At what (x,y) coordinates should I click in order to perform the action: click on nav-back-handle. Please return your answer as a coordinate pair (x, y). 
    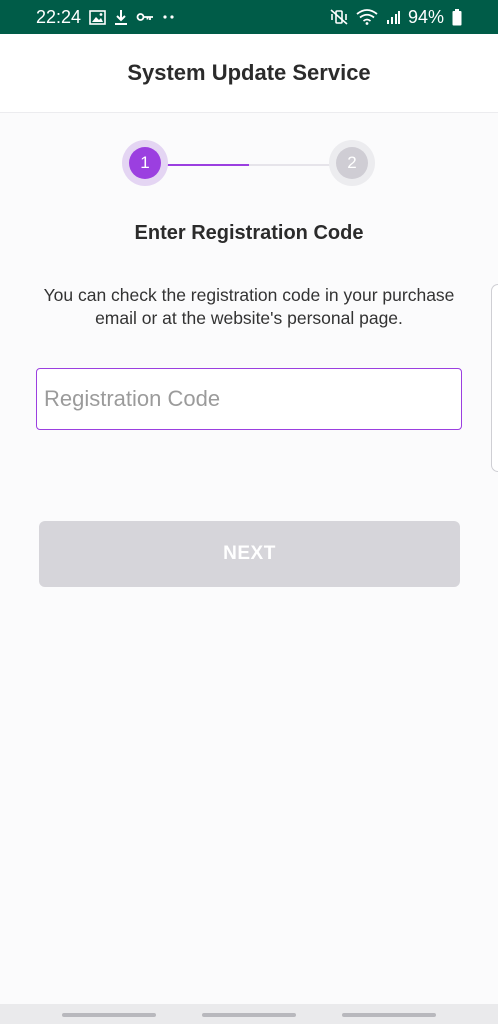
    Looking at the image, I should click on (389, 1015).